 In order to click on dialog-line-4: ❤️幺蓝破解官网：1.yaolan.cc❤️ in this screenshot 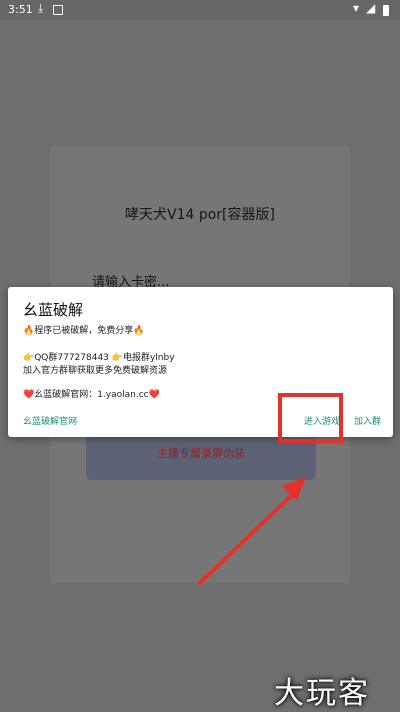, I will do `click(91, 395)`.